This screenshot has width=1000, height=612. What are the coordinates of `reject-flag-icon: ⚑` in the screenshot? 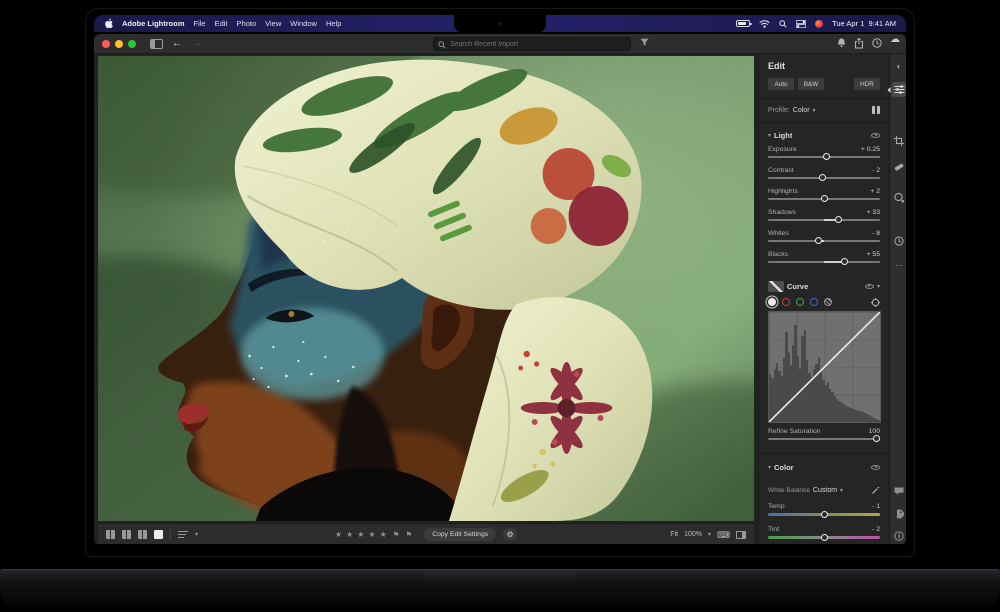 It's located at (408, 534).